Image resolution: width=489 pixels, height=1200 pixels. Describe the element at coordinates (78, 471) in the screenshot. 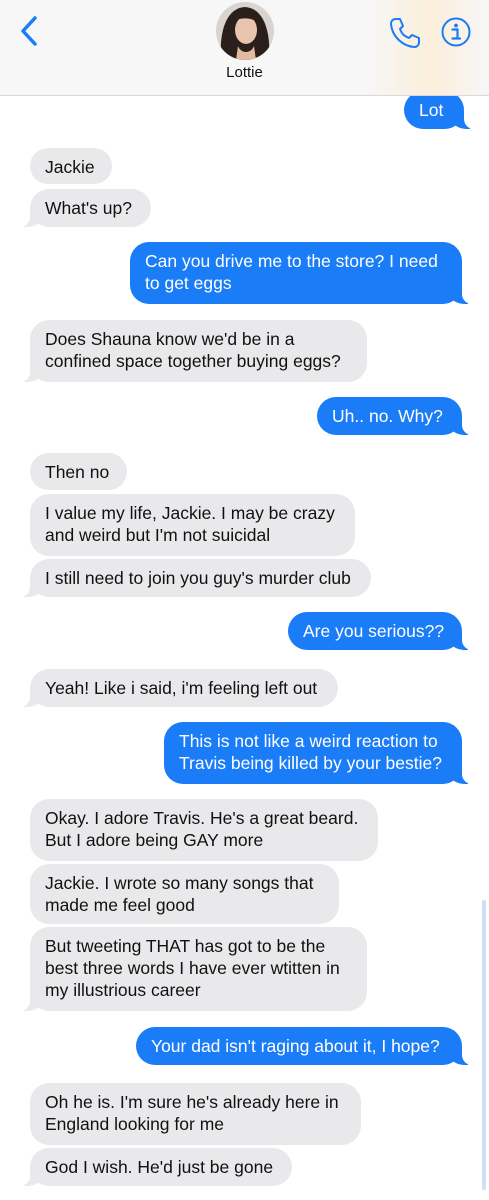

I see `message-bubble-received: Then no` at that location.